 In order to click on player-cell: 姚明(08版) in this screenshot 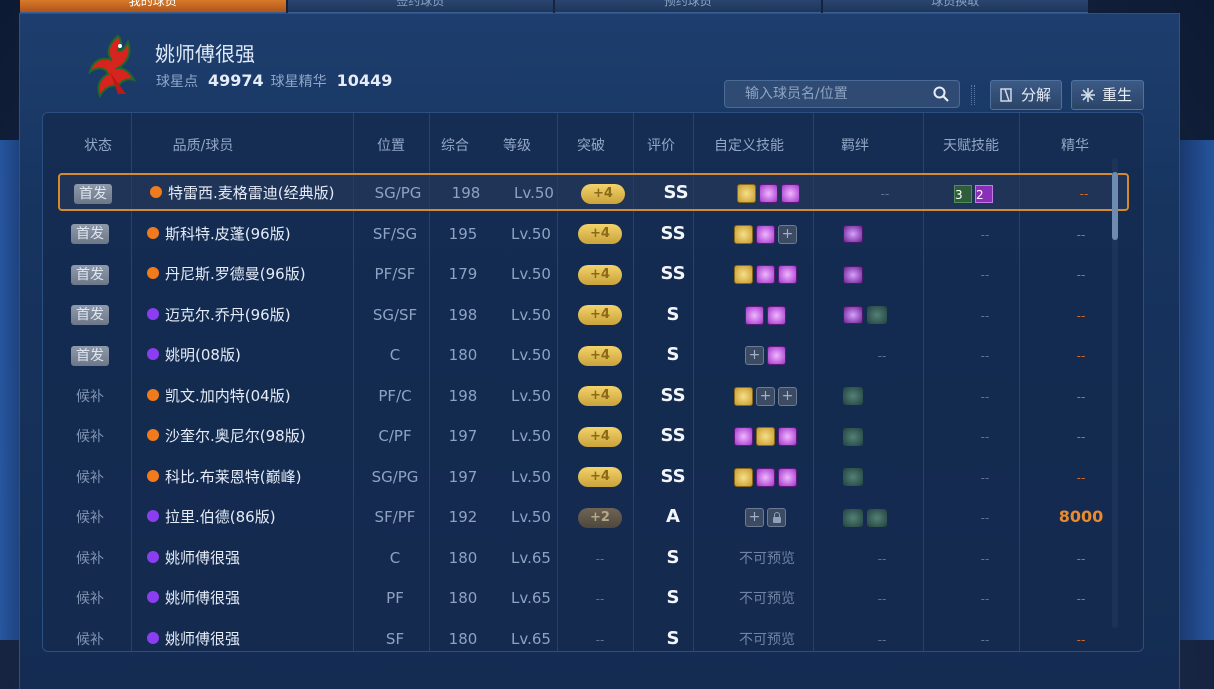, I will do `click(252, 355)`.